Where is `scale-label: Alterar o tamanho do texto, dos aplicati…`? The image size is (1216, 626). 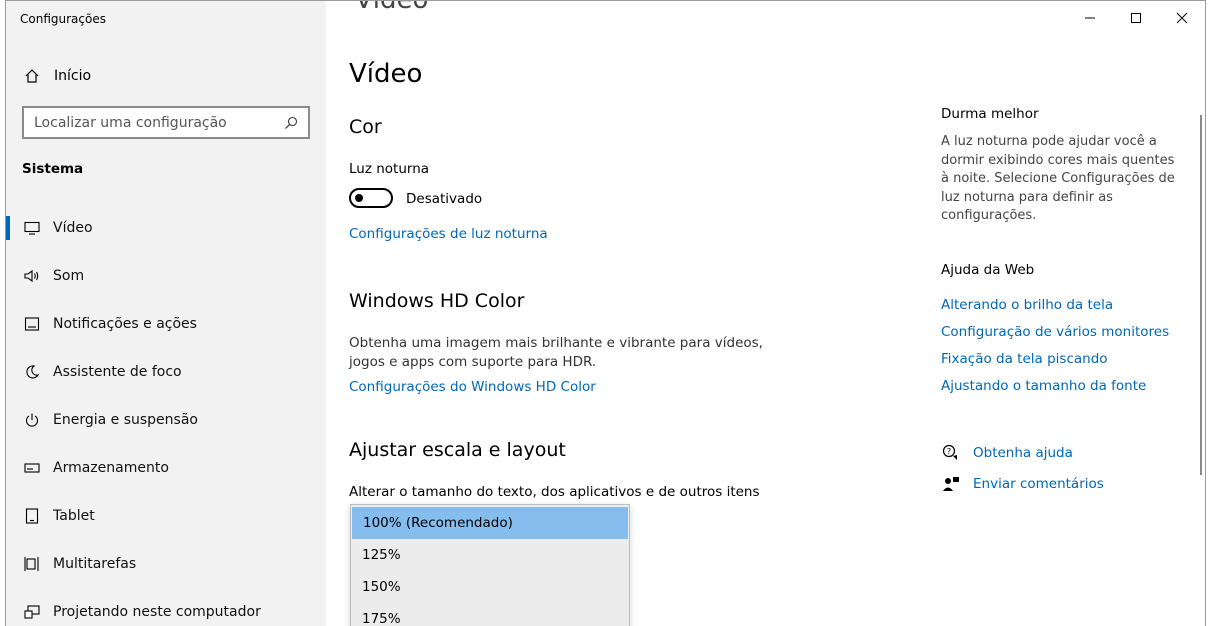 scale-label: Alterar o tamanho do texto, dos aplicati… is located at coordinates (554, 492).